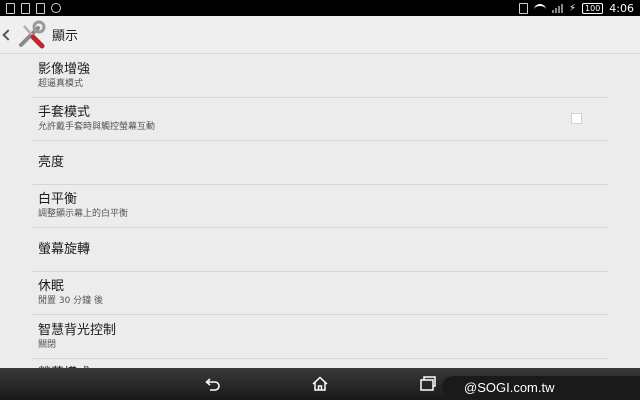  What do you see at coordinates (64, 69) in the screenshot?
I see `setting-label: 影像增強` at bounding box center [64, 69].